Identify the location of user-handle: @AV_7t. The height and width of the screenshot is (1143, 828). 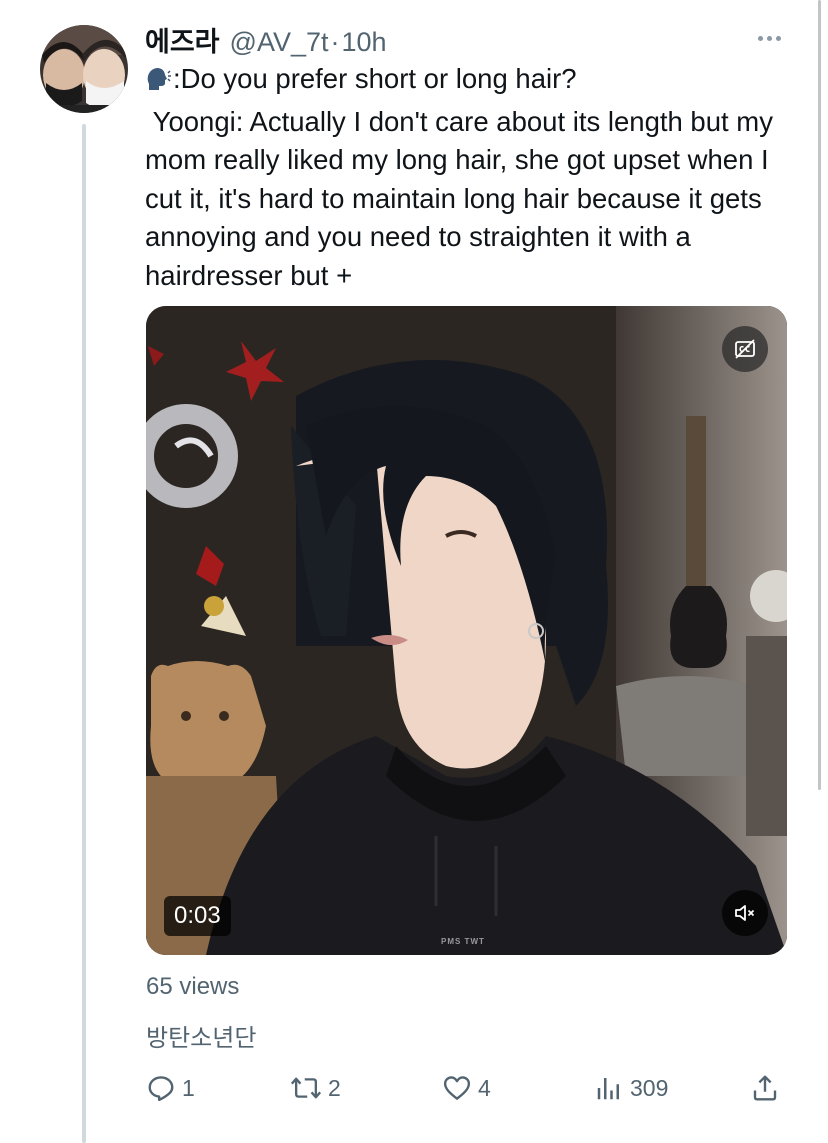
(279, 42).